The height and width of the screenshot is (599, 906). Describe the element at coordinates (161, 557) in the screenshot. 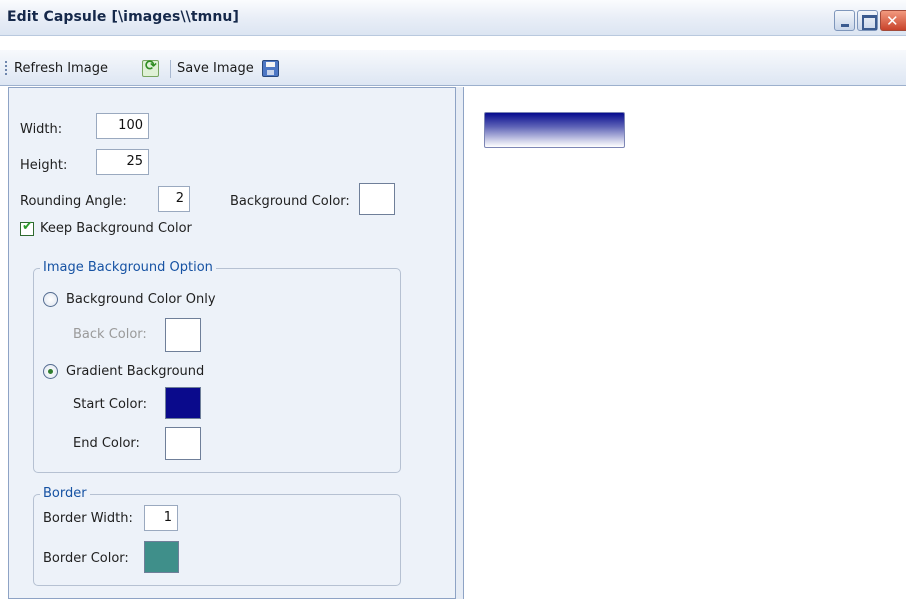

I see `border-color-swatch` at that location.